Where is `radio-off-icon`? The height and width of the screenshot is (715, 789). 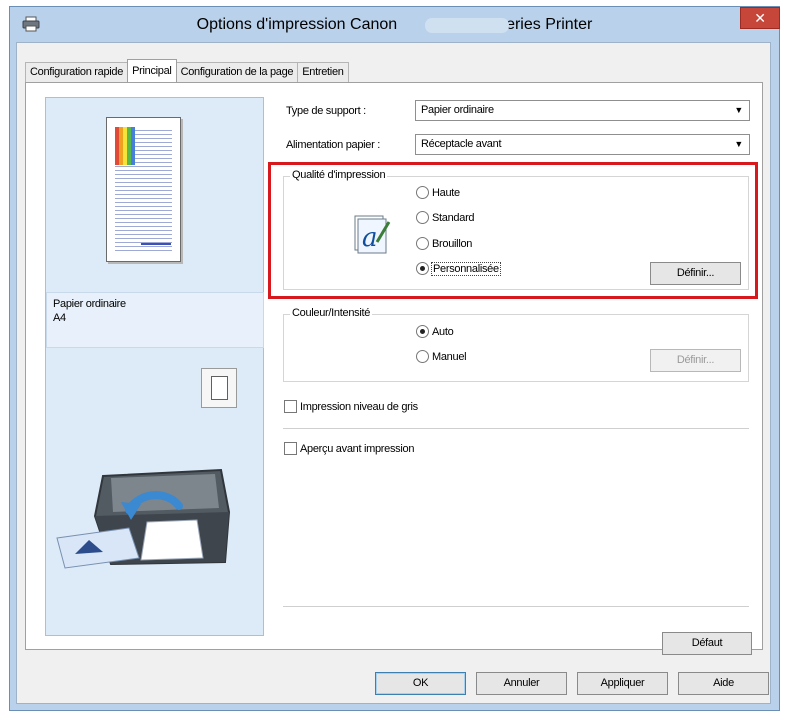
radio-off-icon is located at coordinates (422, 356).